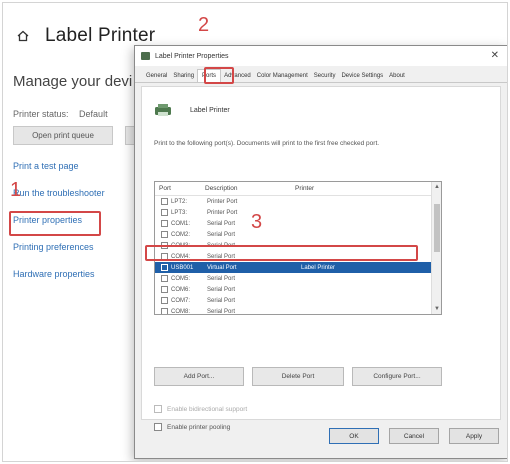 This screenshot has width=510, height=464. I want to click on settings-header: Label Printer, so click(86, 36).